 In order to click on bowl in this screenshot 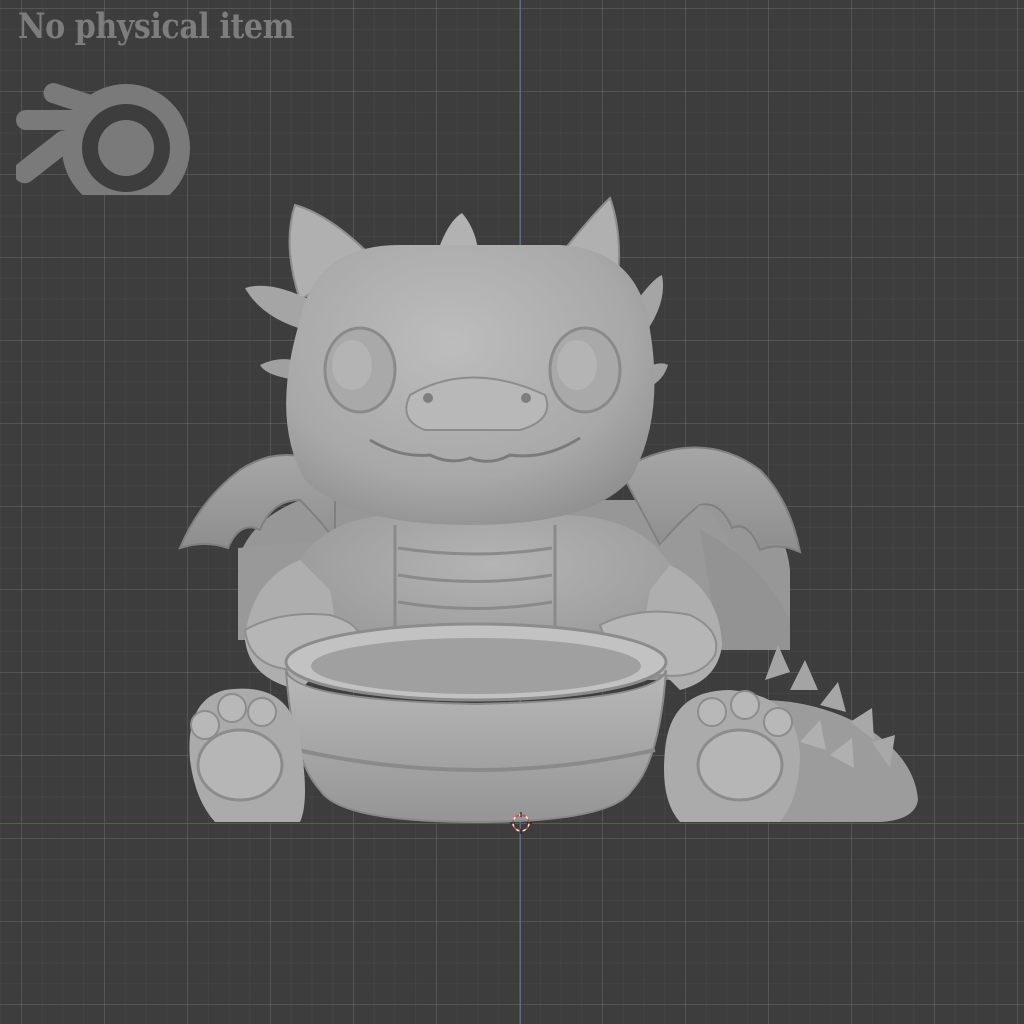, I will do `click(476, 723)`.